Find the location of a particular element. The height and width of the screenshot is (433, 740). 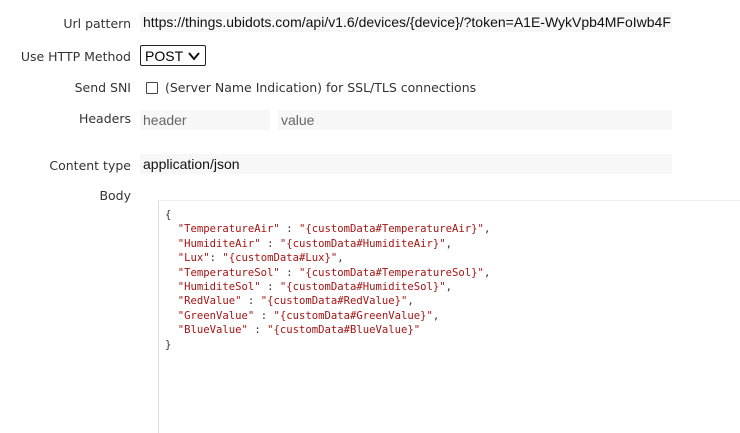

json-key: "RedValue" is located at coordinates (209, 301).